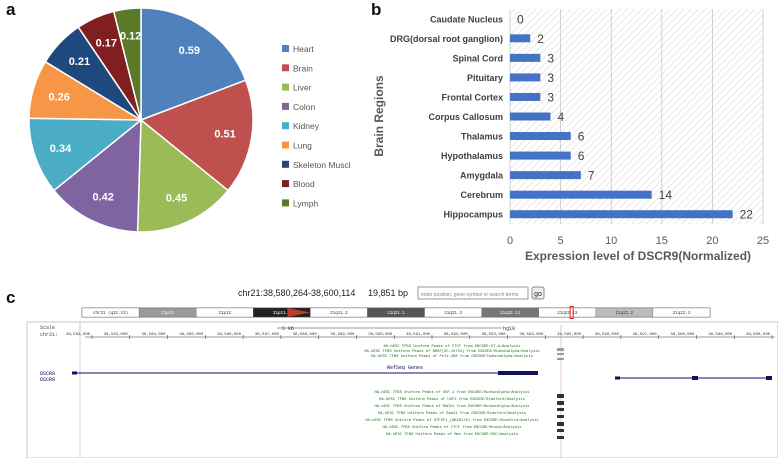 The width and height of the screenshot is (778, 458). Describe the element at coordinates (296, 293) in the screenshot. I see `position-text: chr21:38,580,264-38,600,114` at that location.